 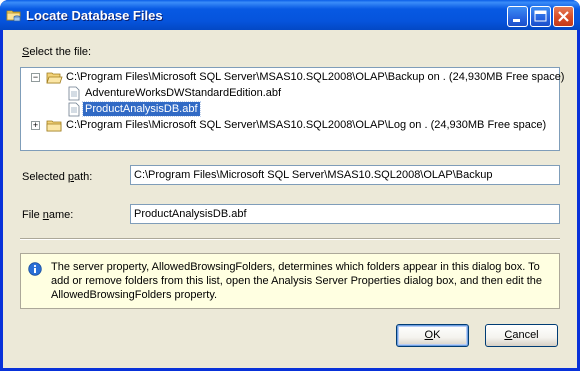 I want to click on tree-file-productanalysis: ProductAnalysisDB.abf, so click(x=290, y=109).